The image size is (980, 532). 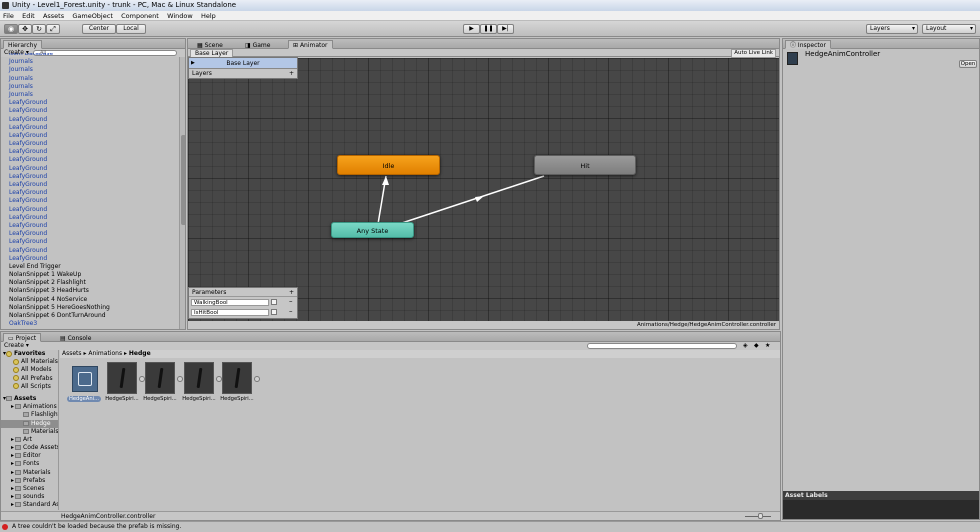 I want to click on menu-component: Component, so click(x=140, y=16).